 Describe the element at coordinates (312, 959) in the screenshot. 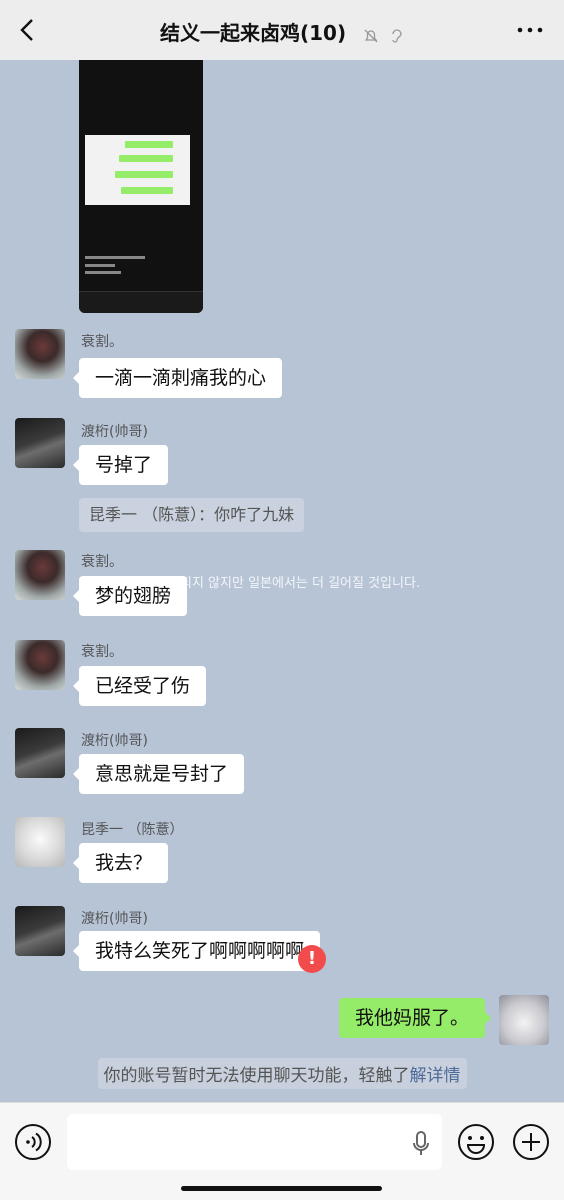

I see `send-failed-icon: !` at that location.